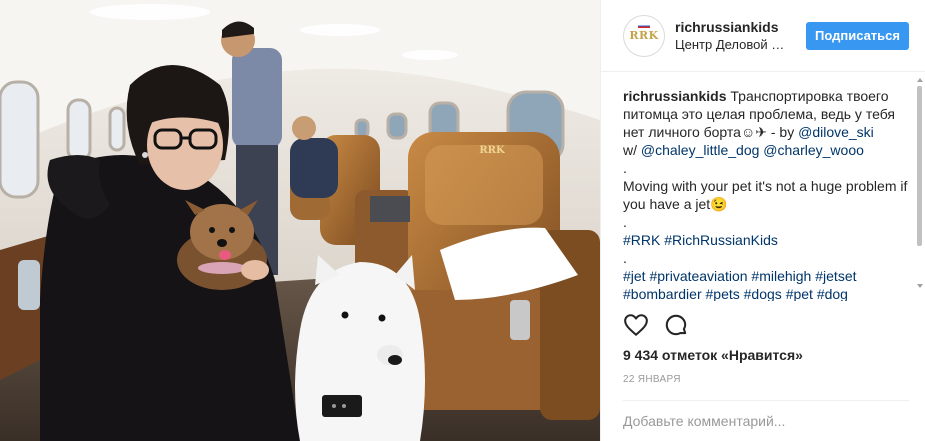 The height and width of the screenshot is (441, 925). Describe the element at coordinates (721, 240) in the screenshot. I see `hashtag-link: #RichRussianKids` at that location.